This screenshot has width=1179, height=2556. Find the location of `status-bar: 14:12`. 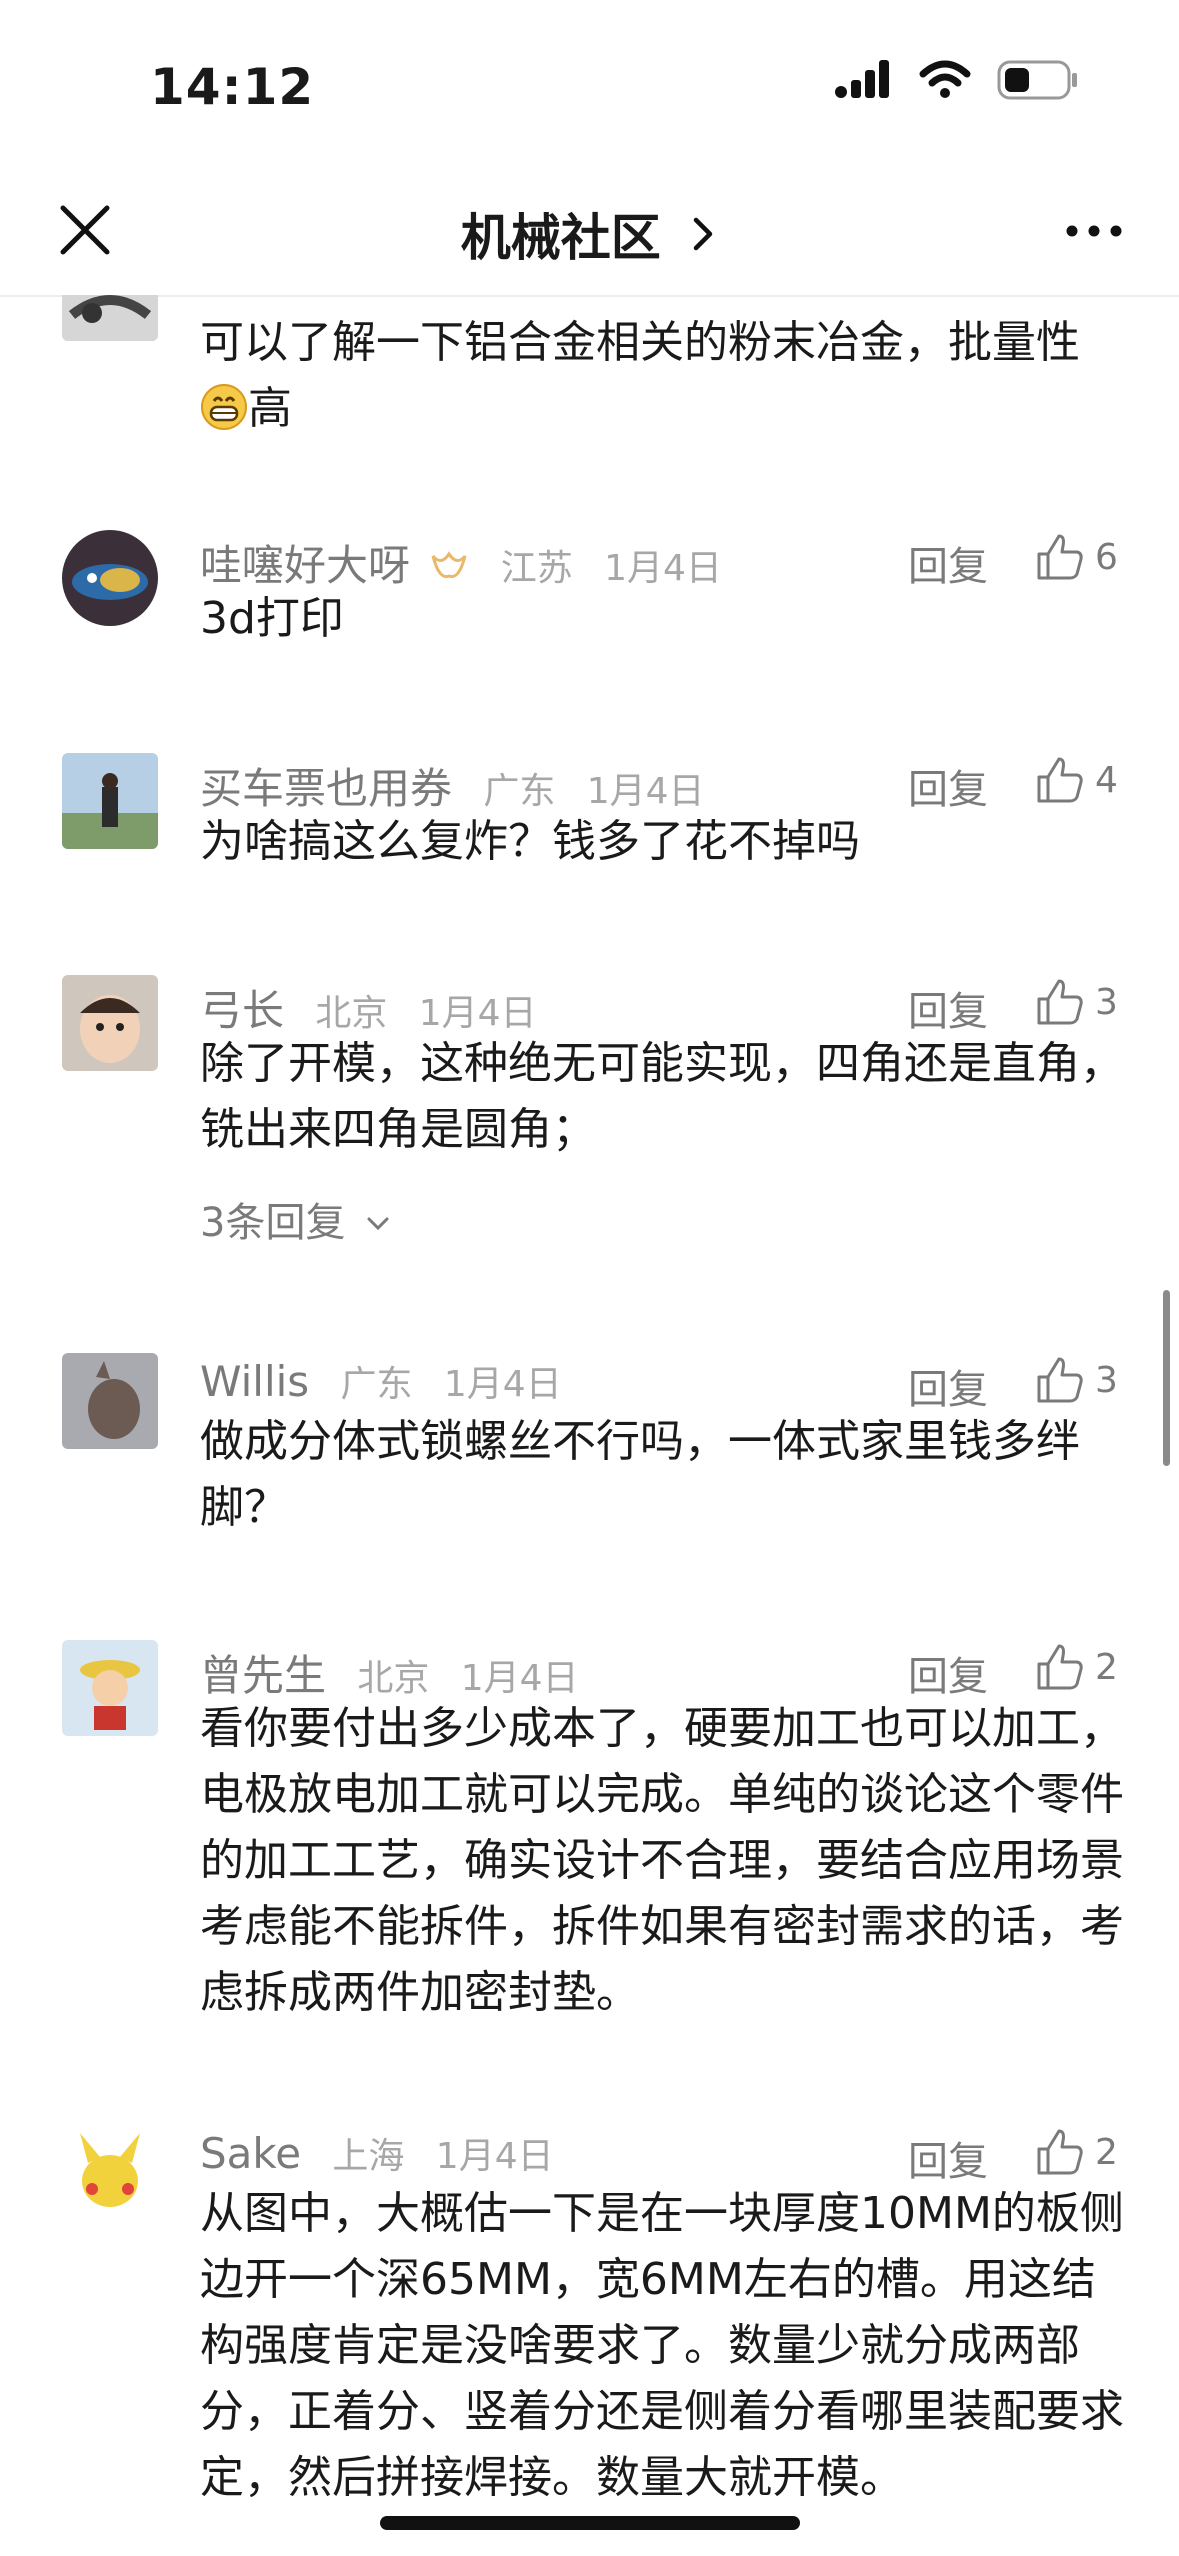

status-bar: 14:12 is located at coordinates (589, 85).